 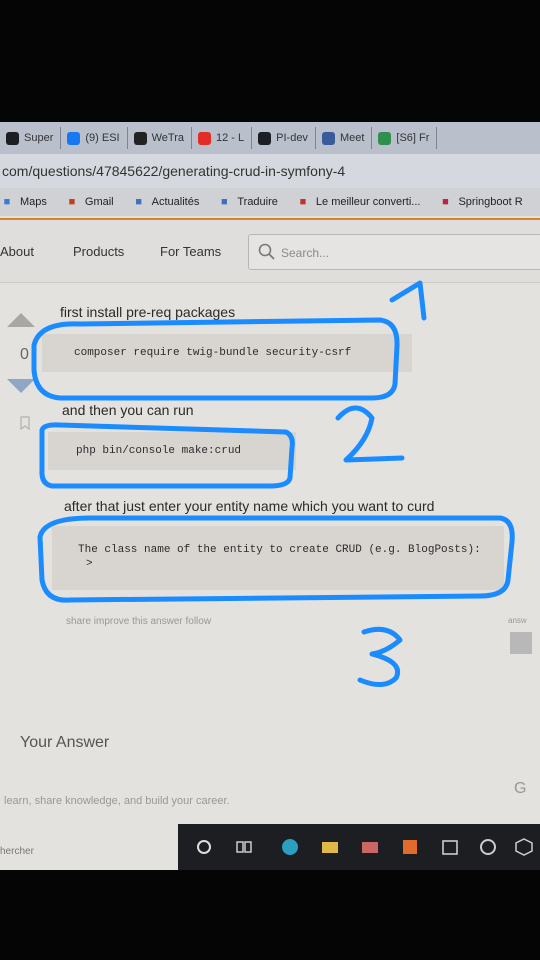 What do you see at coordinates (370, 847) in the screenshot?
I see `mail-icon` at bounding box center [370, 847].